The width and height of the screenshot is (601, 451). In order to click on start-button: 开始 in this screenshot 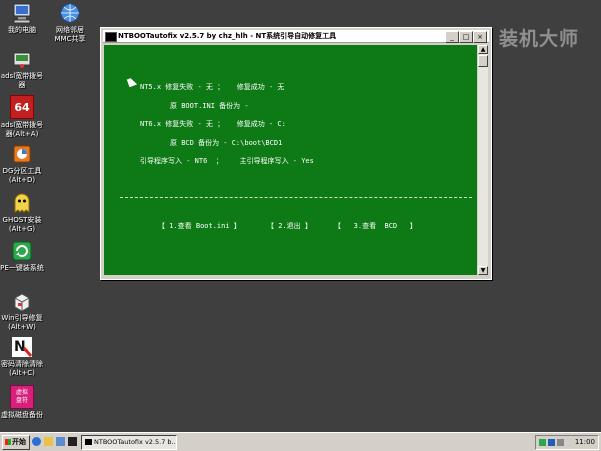, I will do `click(16, 442)`.